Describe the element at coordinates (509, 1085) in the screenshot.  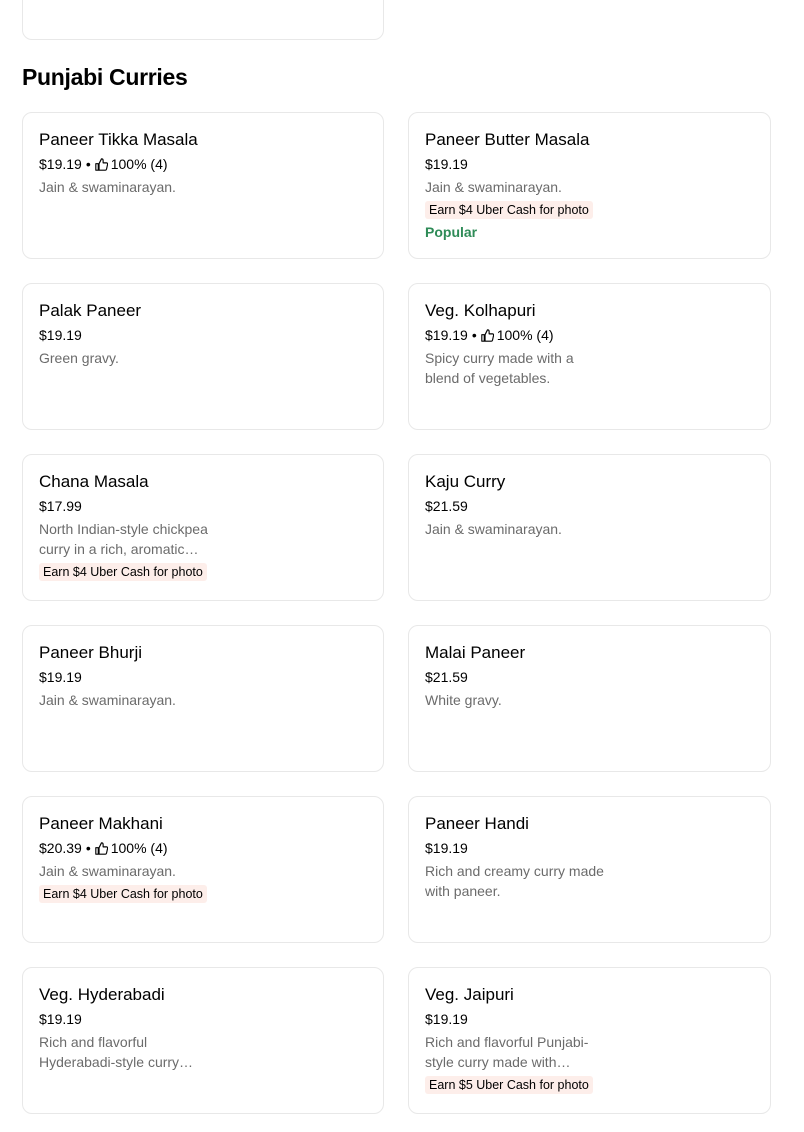
I see `uber-cash-promo-badge: Earn $5 Uber Cash for photo` at that location.